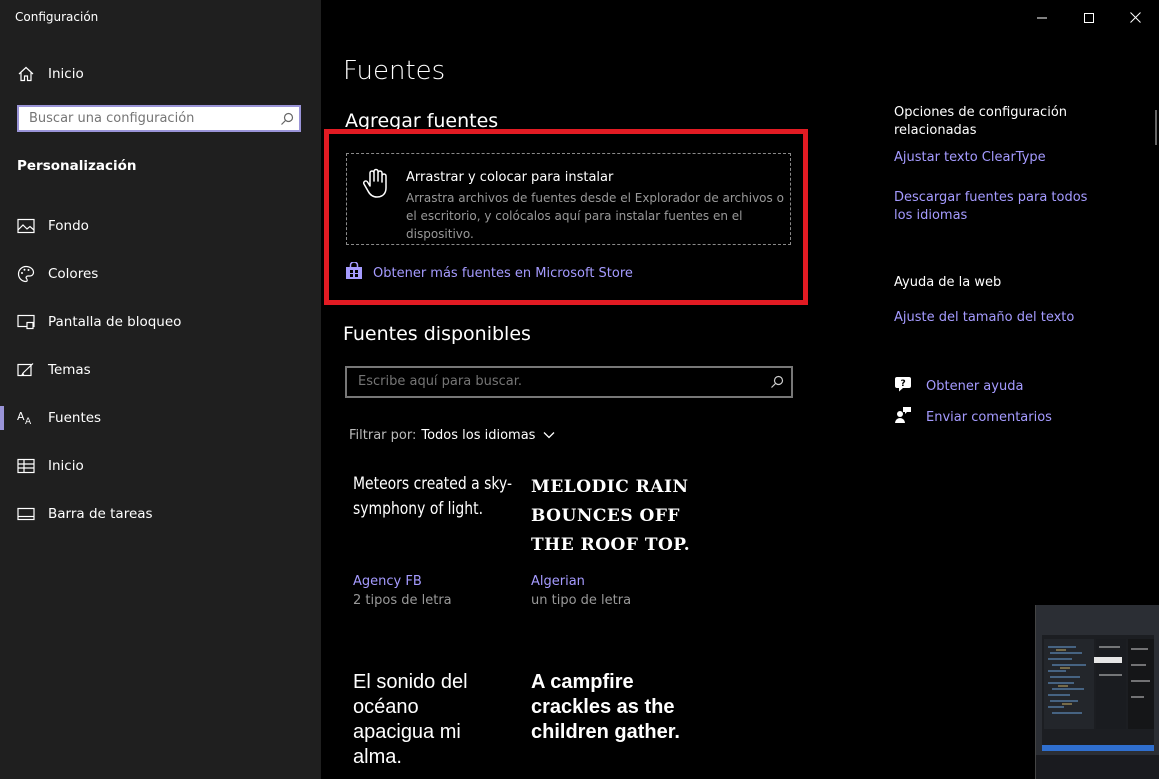  I want to click on text-size-help-link: Ajuste del tamaño del texto, so click(1009, 318).